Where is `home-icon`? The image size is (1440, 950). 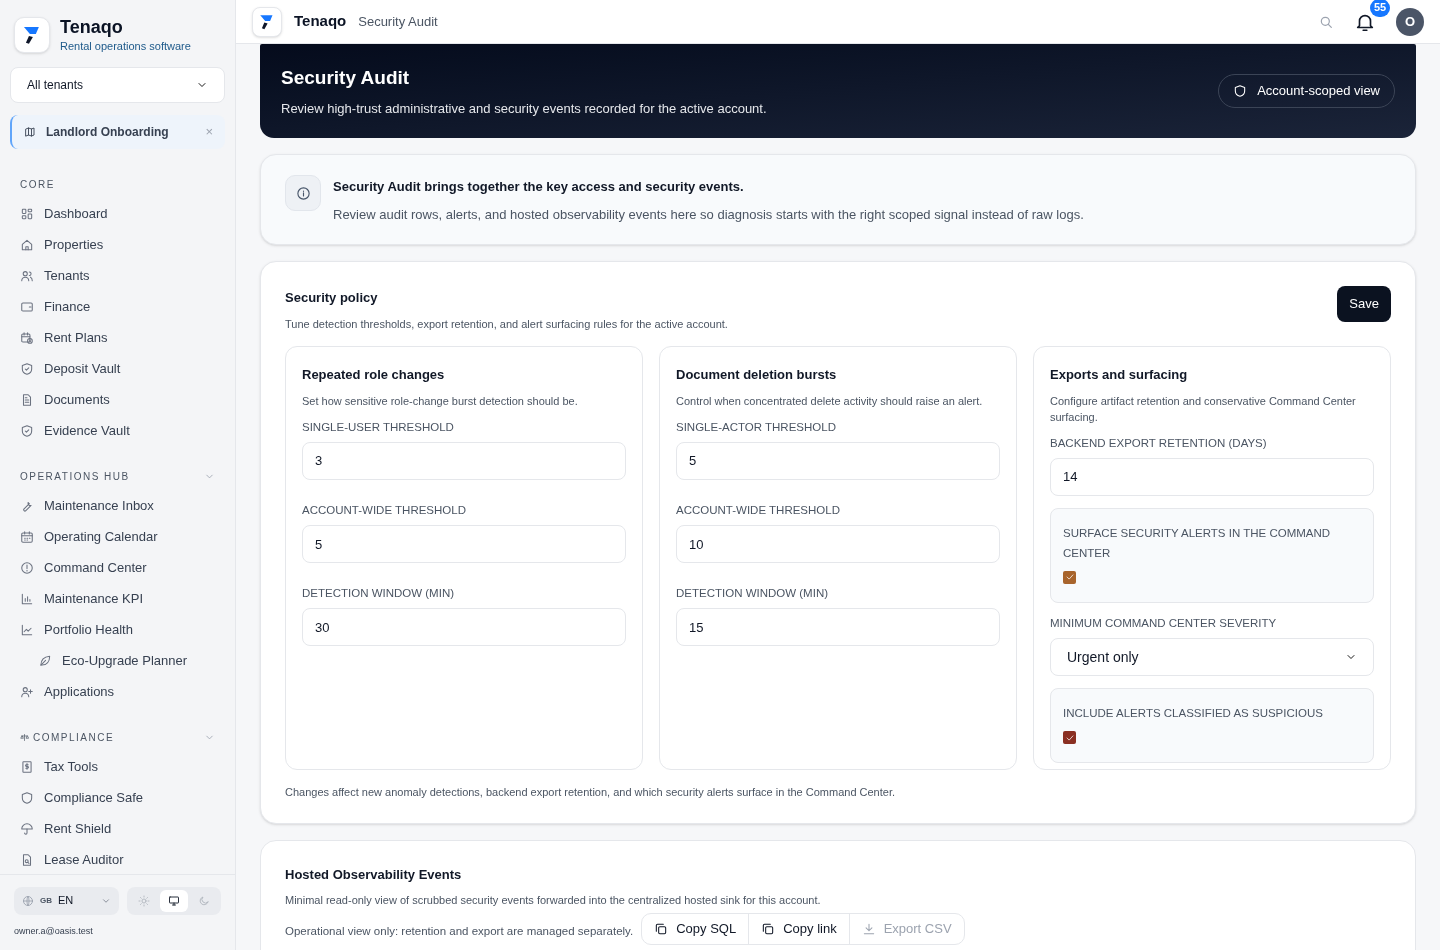
home-icon is located at coordinates (27, 245).